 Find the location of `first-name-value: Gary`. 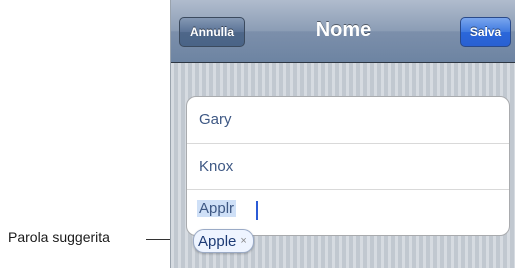

first-name-value: Gary is located at coordinates (215, 119).